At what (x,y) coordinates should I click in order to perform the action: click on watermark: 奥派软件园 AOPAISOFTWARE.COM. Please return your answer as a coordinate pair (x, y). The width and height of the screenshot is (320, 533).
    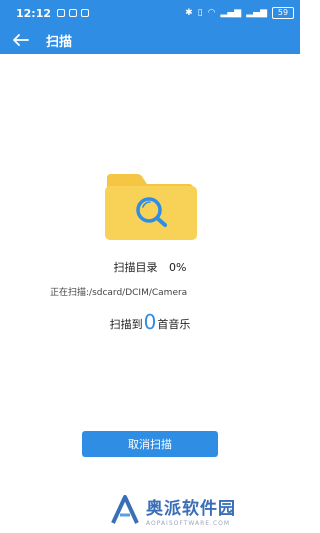
    Looking at the image, I should click on (202, 510).